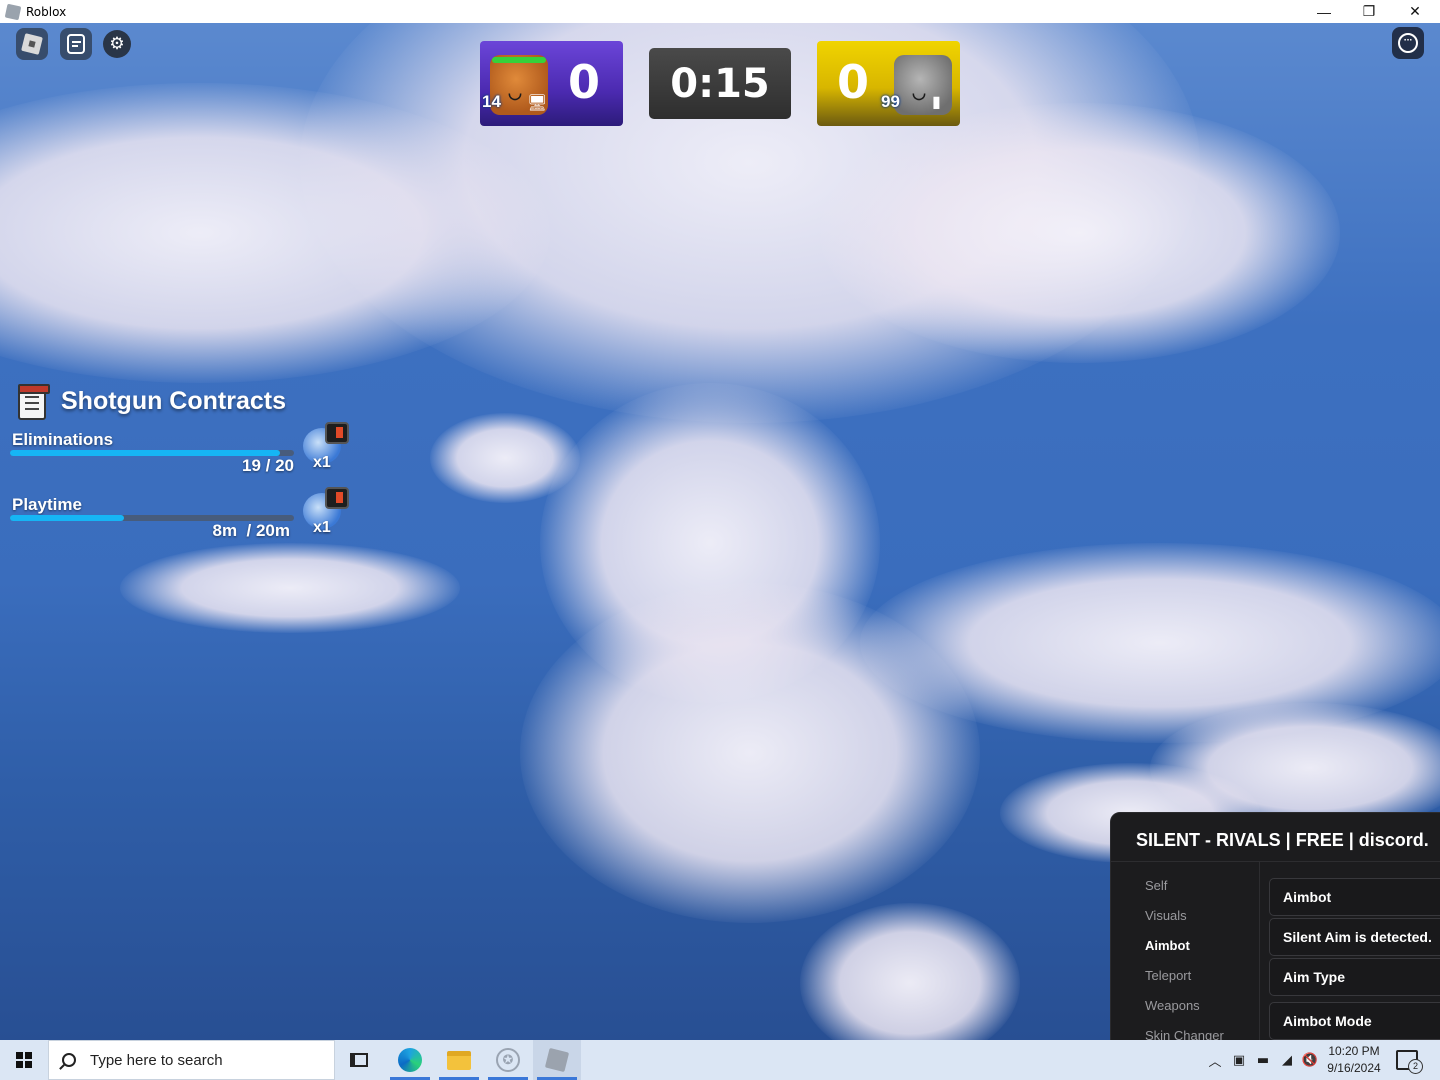  I want to click on silent-aim-warning: Silent Aim is detected., so click(1354, 937).